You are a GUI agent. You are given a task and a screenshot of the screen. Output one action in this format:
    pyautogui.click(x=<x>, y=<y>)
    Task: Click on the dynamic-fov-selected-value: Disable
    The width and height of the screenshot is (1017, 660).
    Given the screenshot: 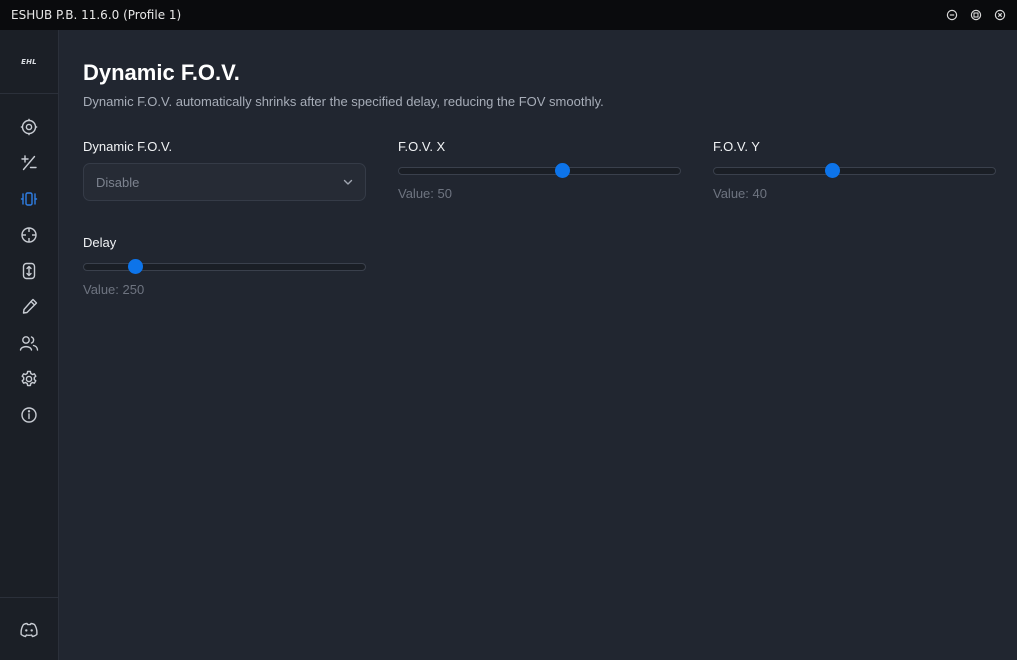 What is the action you would take?
    pyautogui.click(x=118, y=182)
    